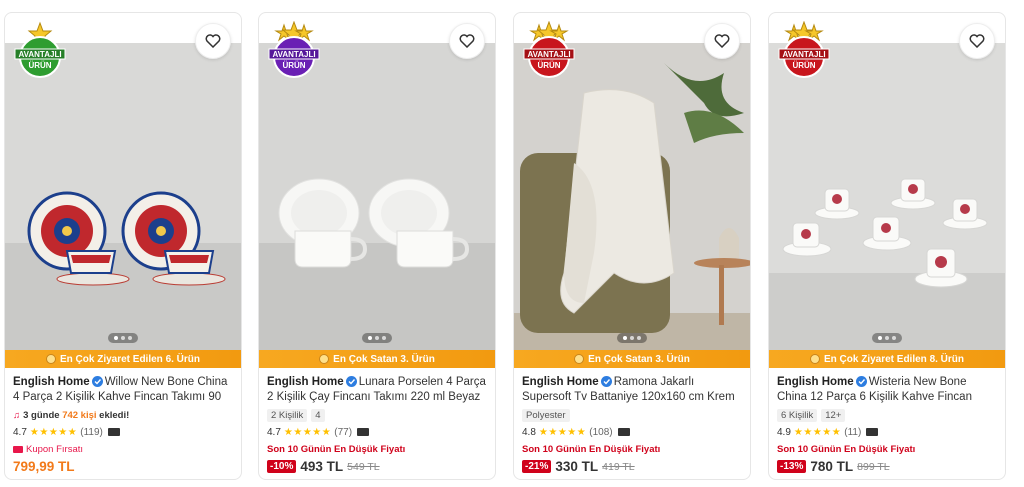  I want to click on ranking-banner: En Çok Ziyaret Edilen 8. Ürün, so click(887, 359).